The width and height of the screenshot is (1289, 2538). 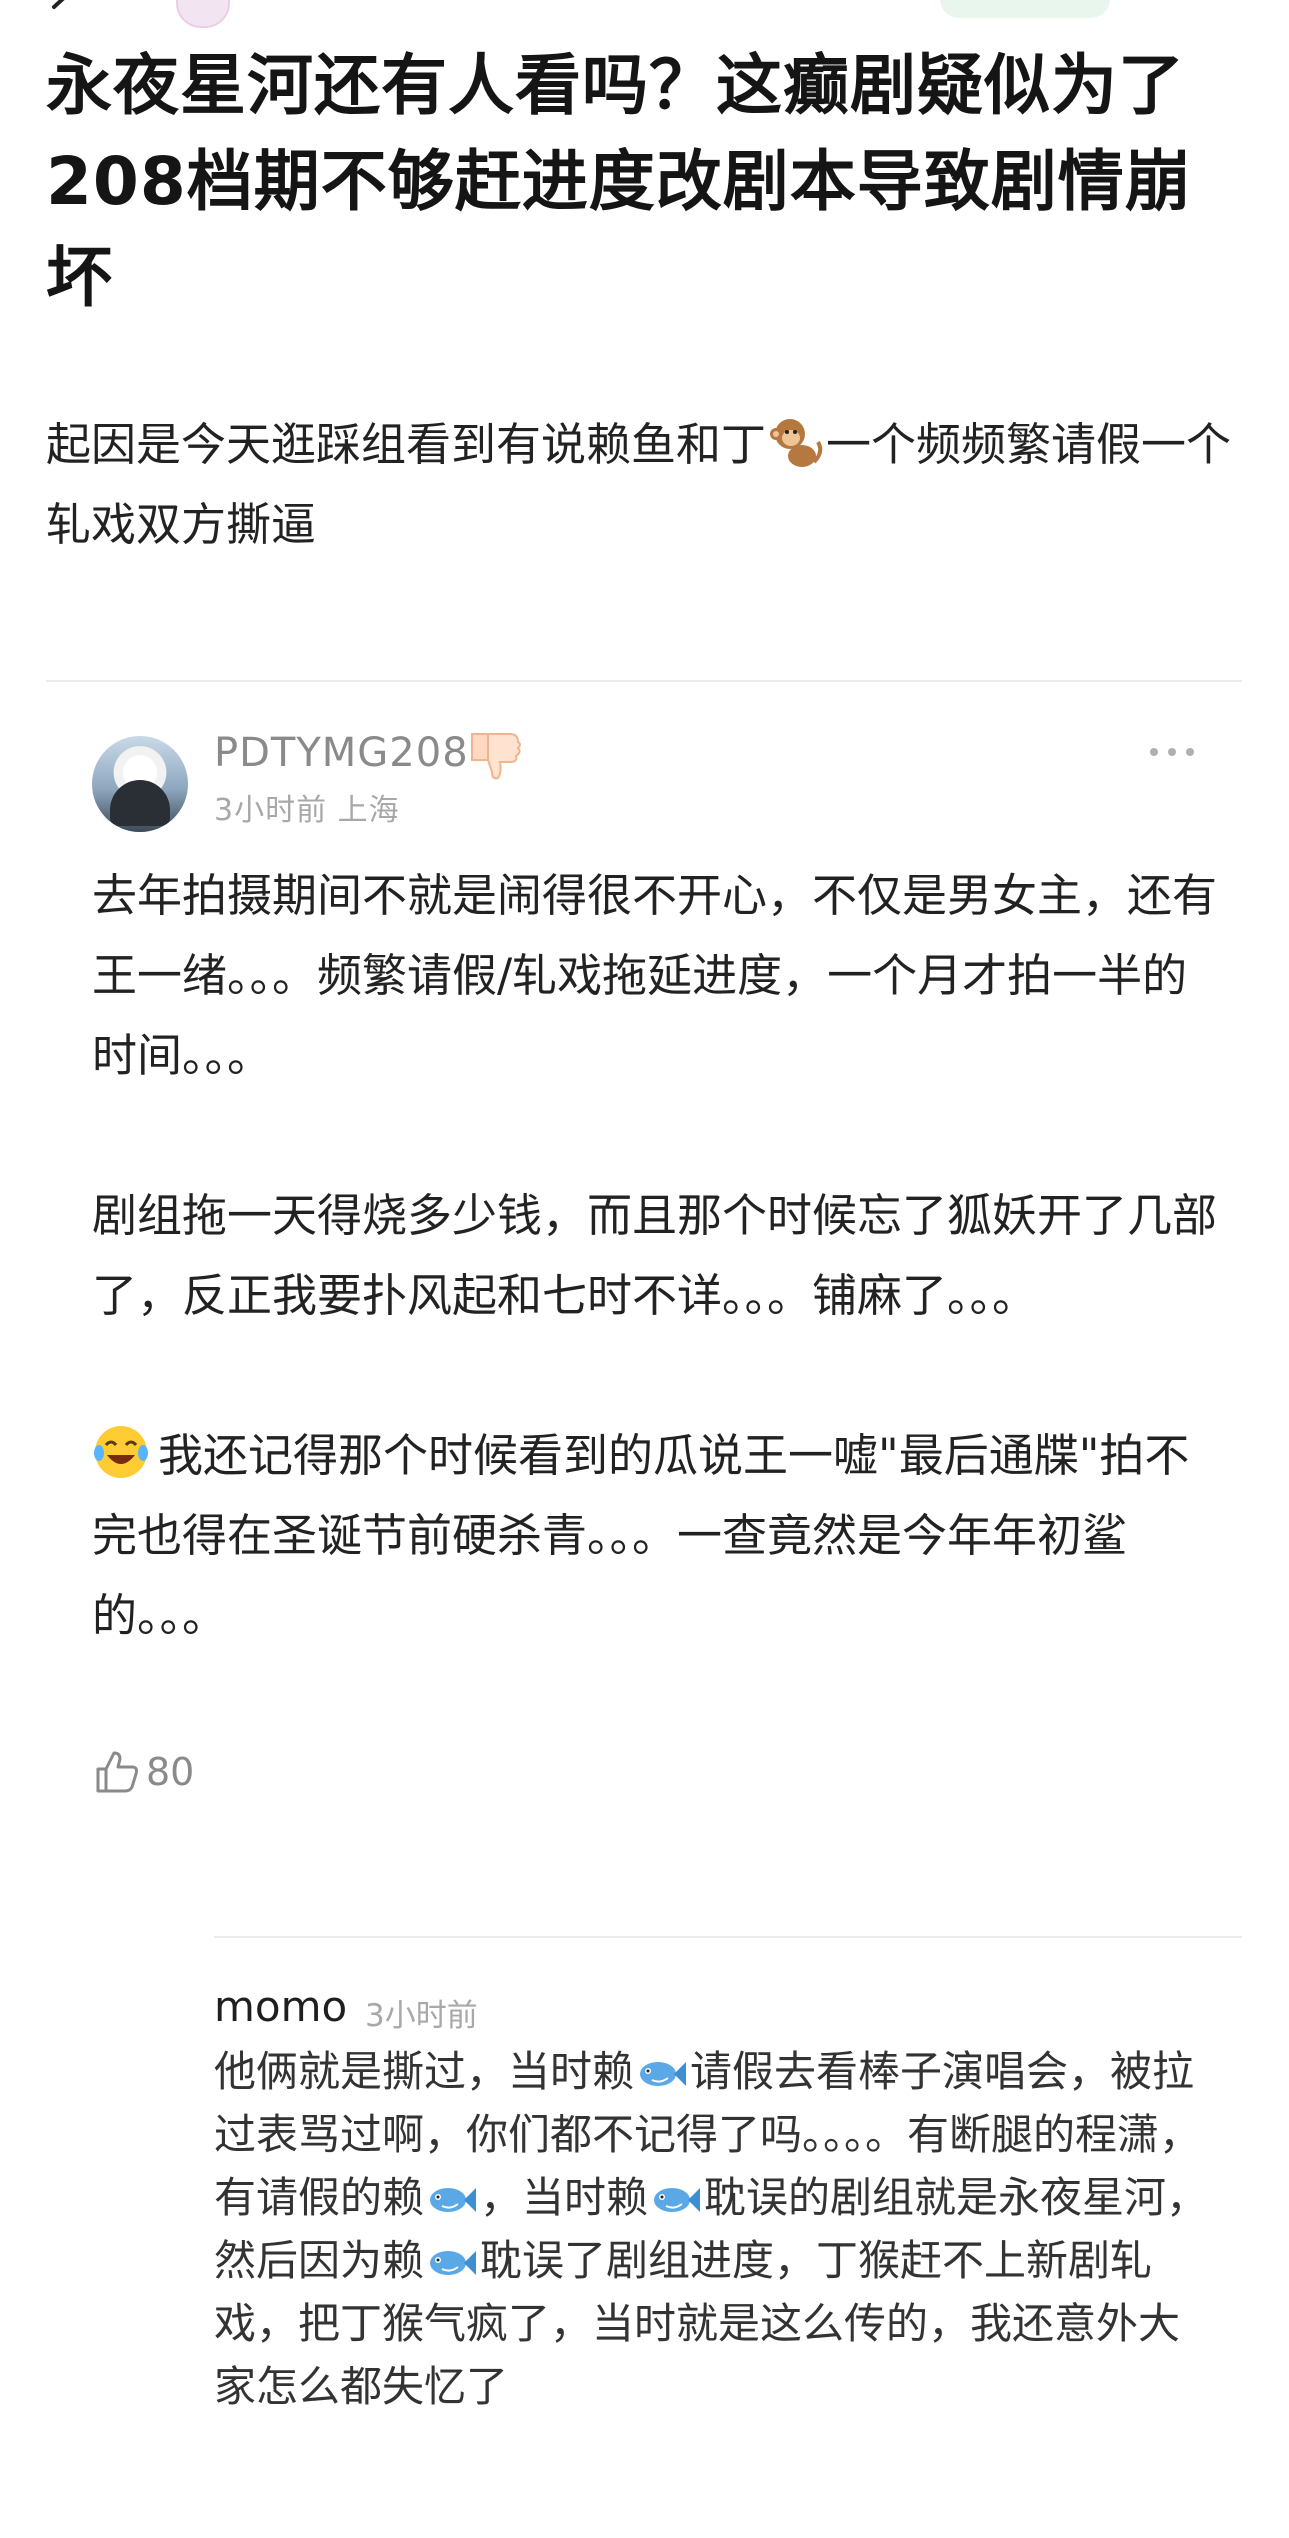 What do you see at coordinates (140, 784) in the screenshot?
I see `avatar` at bounding box center [140, 784].